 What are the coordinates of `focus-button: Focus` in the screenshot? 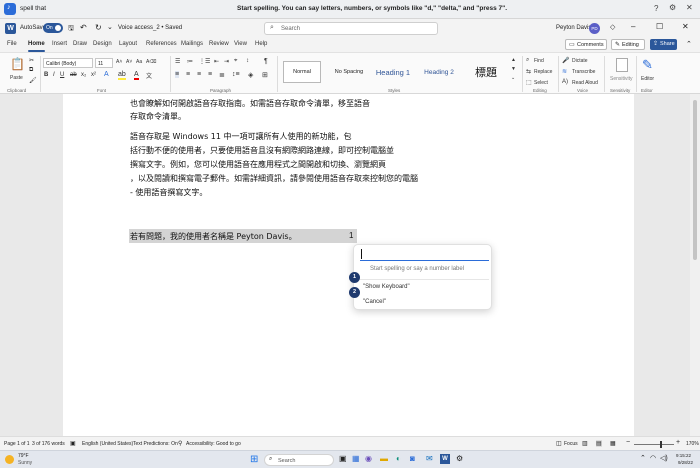 It's located at (571, 444).